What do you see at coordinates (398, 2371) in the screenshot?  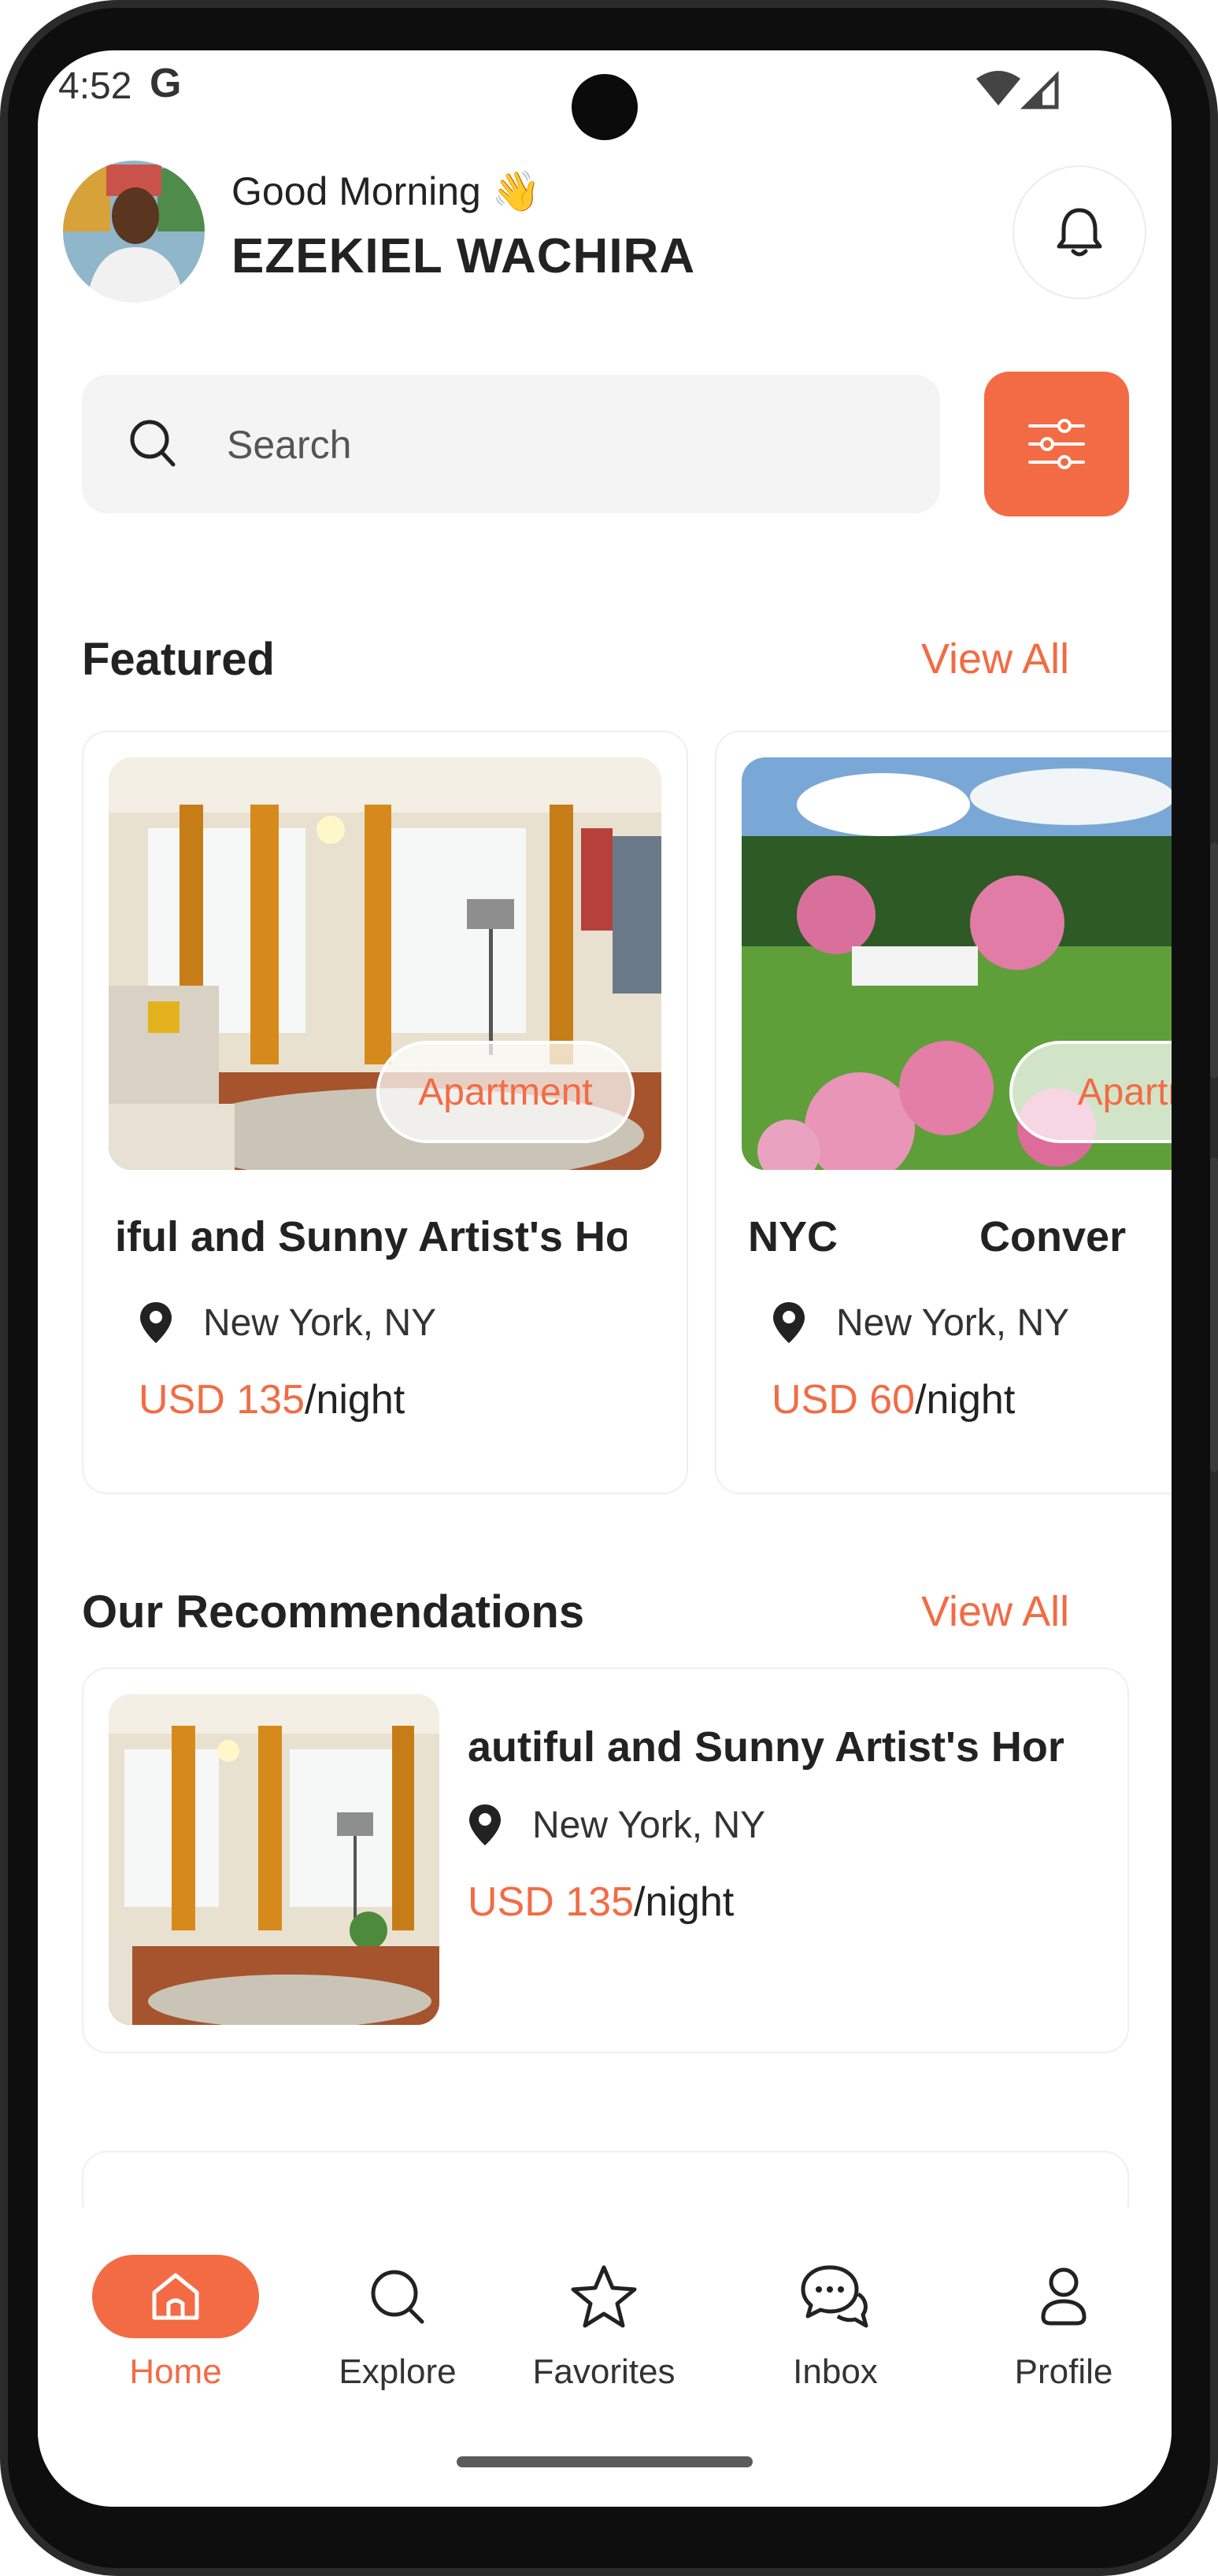 I see `nav-explore-label: Explore` at bounding box center [398, 2371].